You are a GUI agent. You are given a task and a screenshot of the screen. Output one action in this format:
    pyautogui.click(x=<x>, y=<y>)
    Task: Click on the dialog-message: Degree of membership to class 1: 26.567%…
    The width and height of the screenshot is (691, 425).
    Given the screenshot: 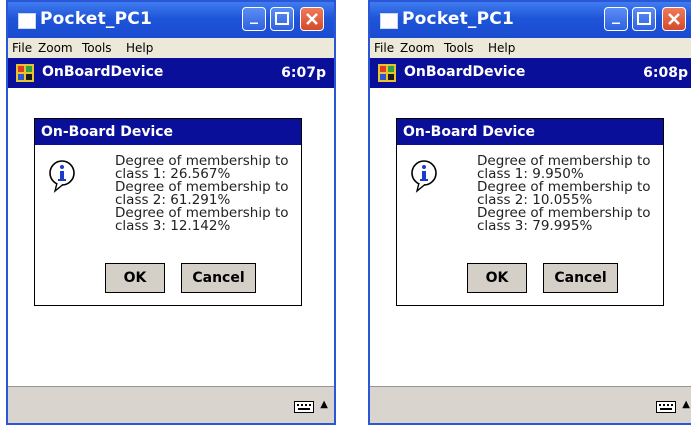 What is the action you would take?
    pyautogui.click(x=210, y=194)
    